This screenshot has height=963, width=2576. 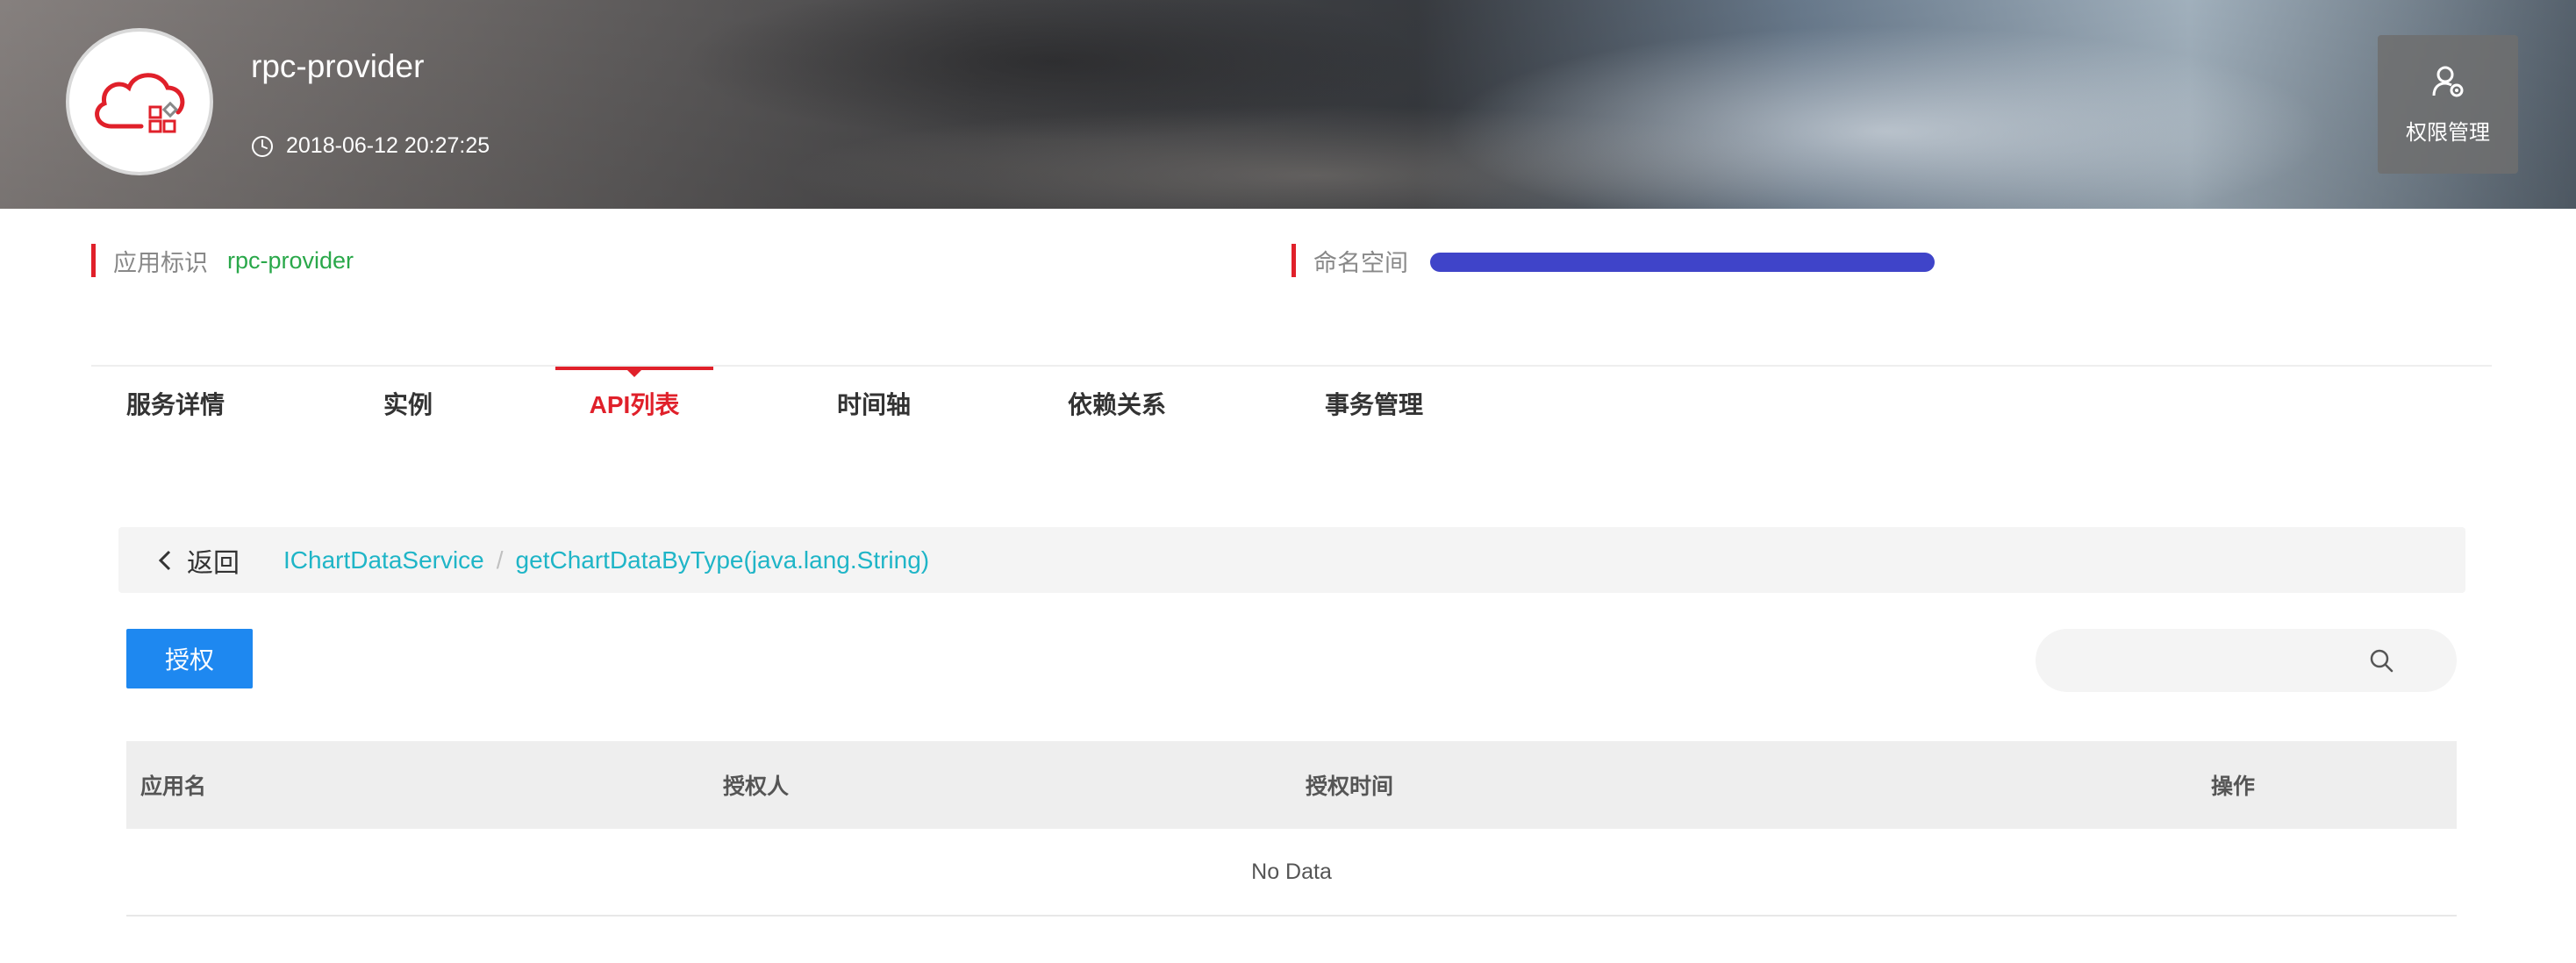 I want to click on created-time: 2018-06-12 20:27:25, so click(x=370, y=146).